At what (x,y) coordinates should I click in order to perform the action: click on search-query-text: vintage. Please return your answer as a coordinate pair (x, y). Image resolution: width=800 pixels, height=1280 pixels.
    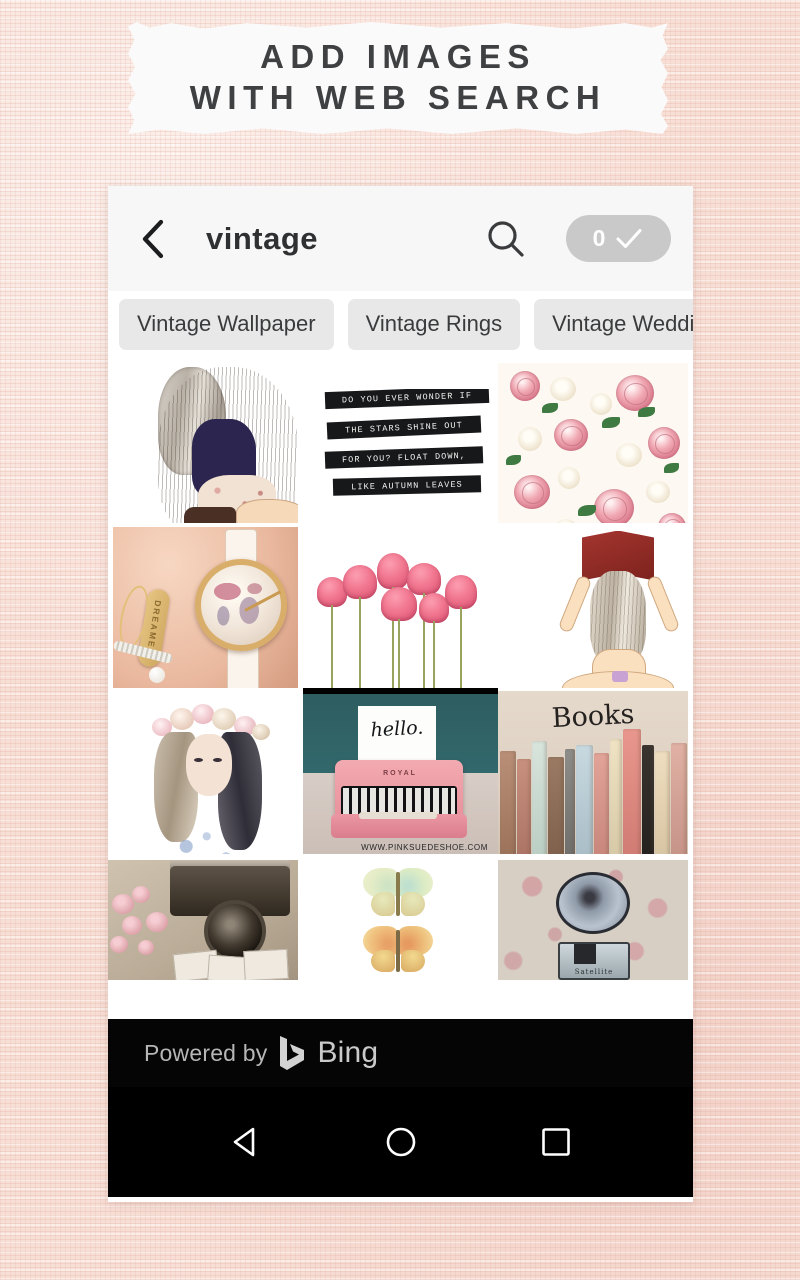
    Looking at the image, I should click on (262, 239).